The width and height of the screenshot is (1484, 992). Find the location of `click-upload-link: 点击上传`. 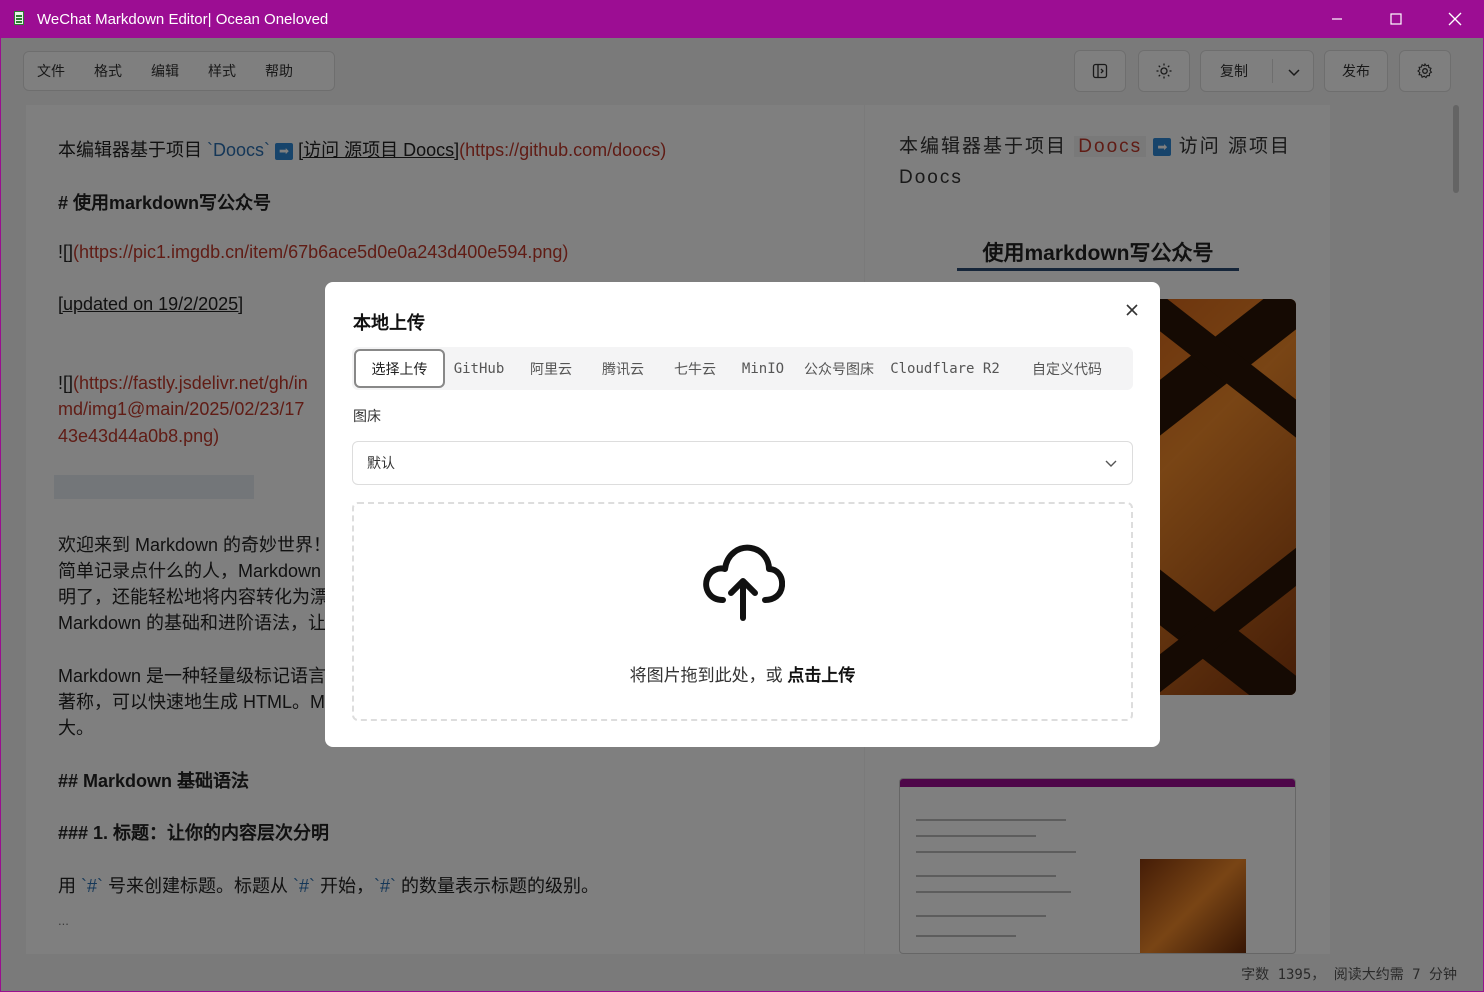

click-upload-link: 点击上传 is located at coordinates (821, 675).